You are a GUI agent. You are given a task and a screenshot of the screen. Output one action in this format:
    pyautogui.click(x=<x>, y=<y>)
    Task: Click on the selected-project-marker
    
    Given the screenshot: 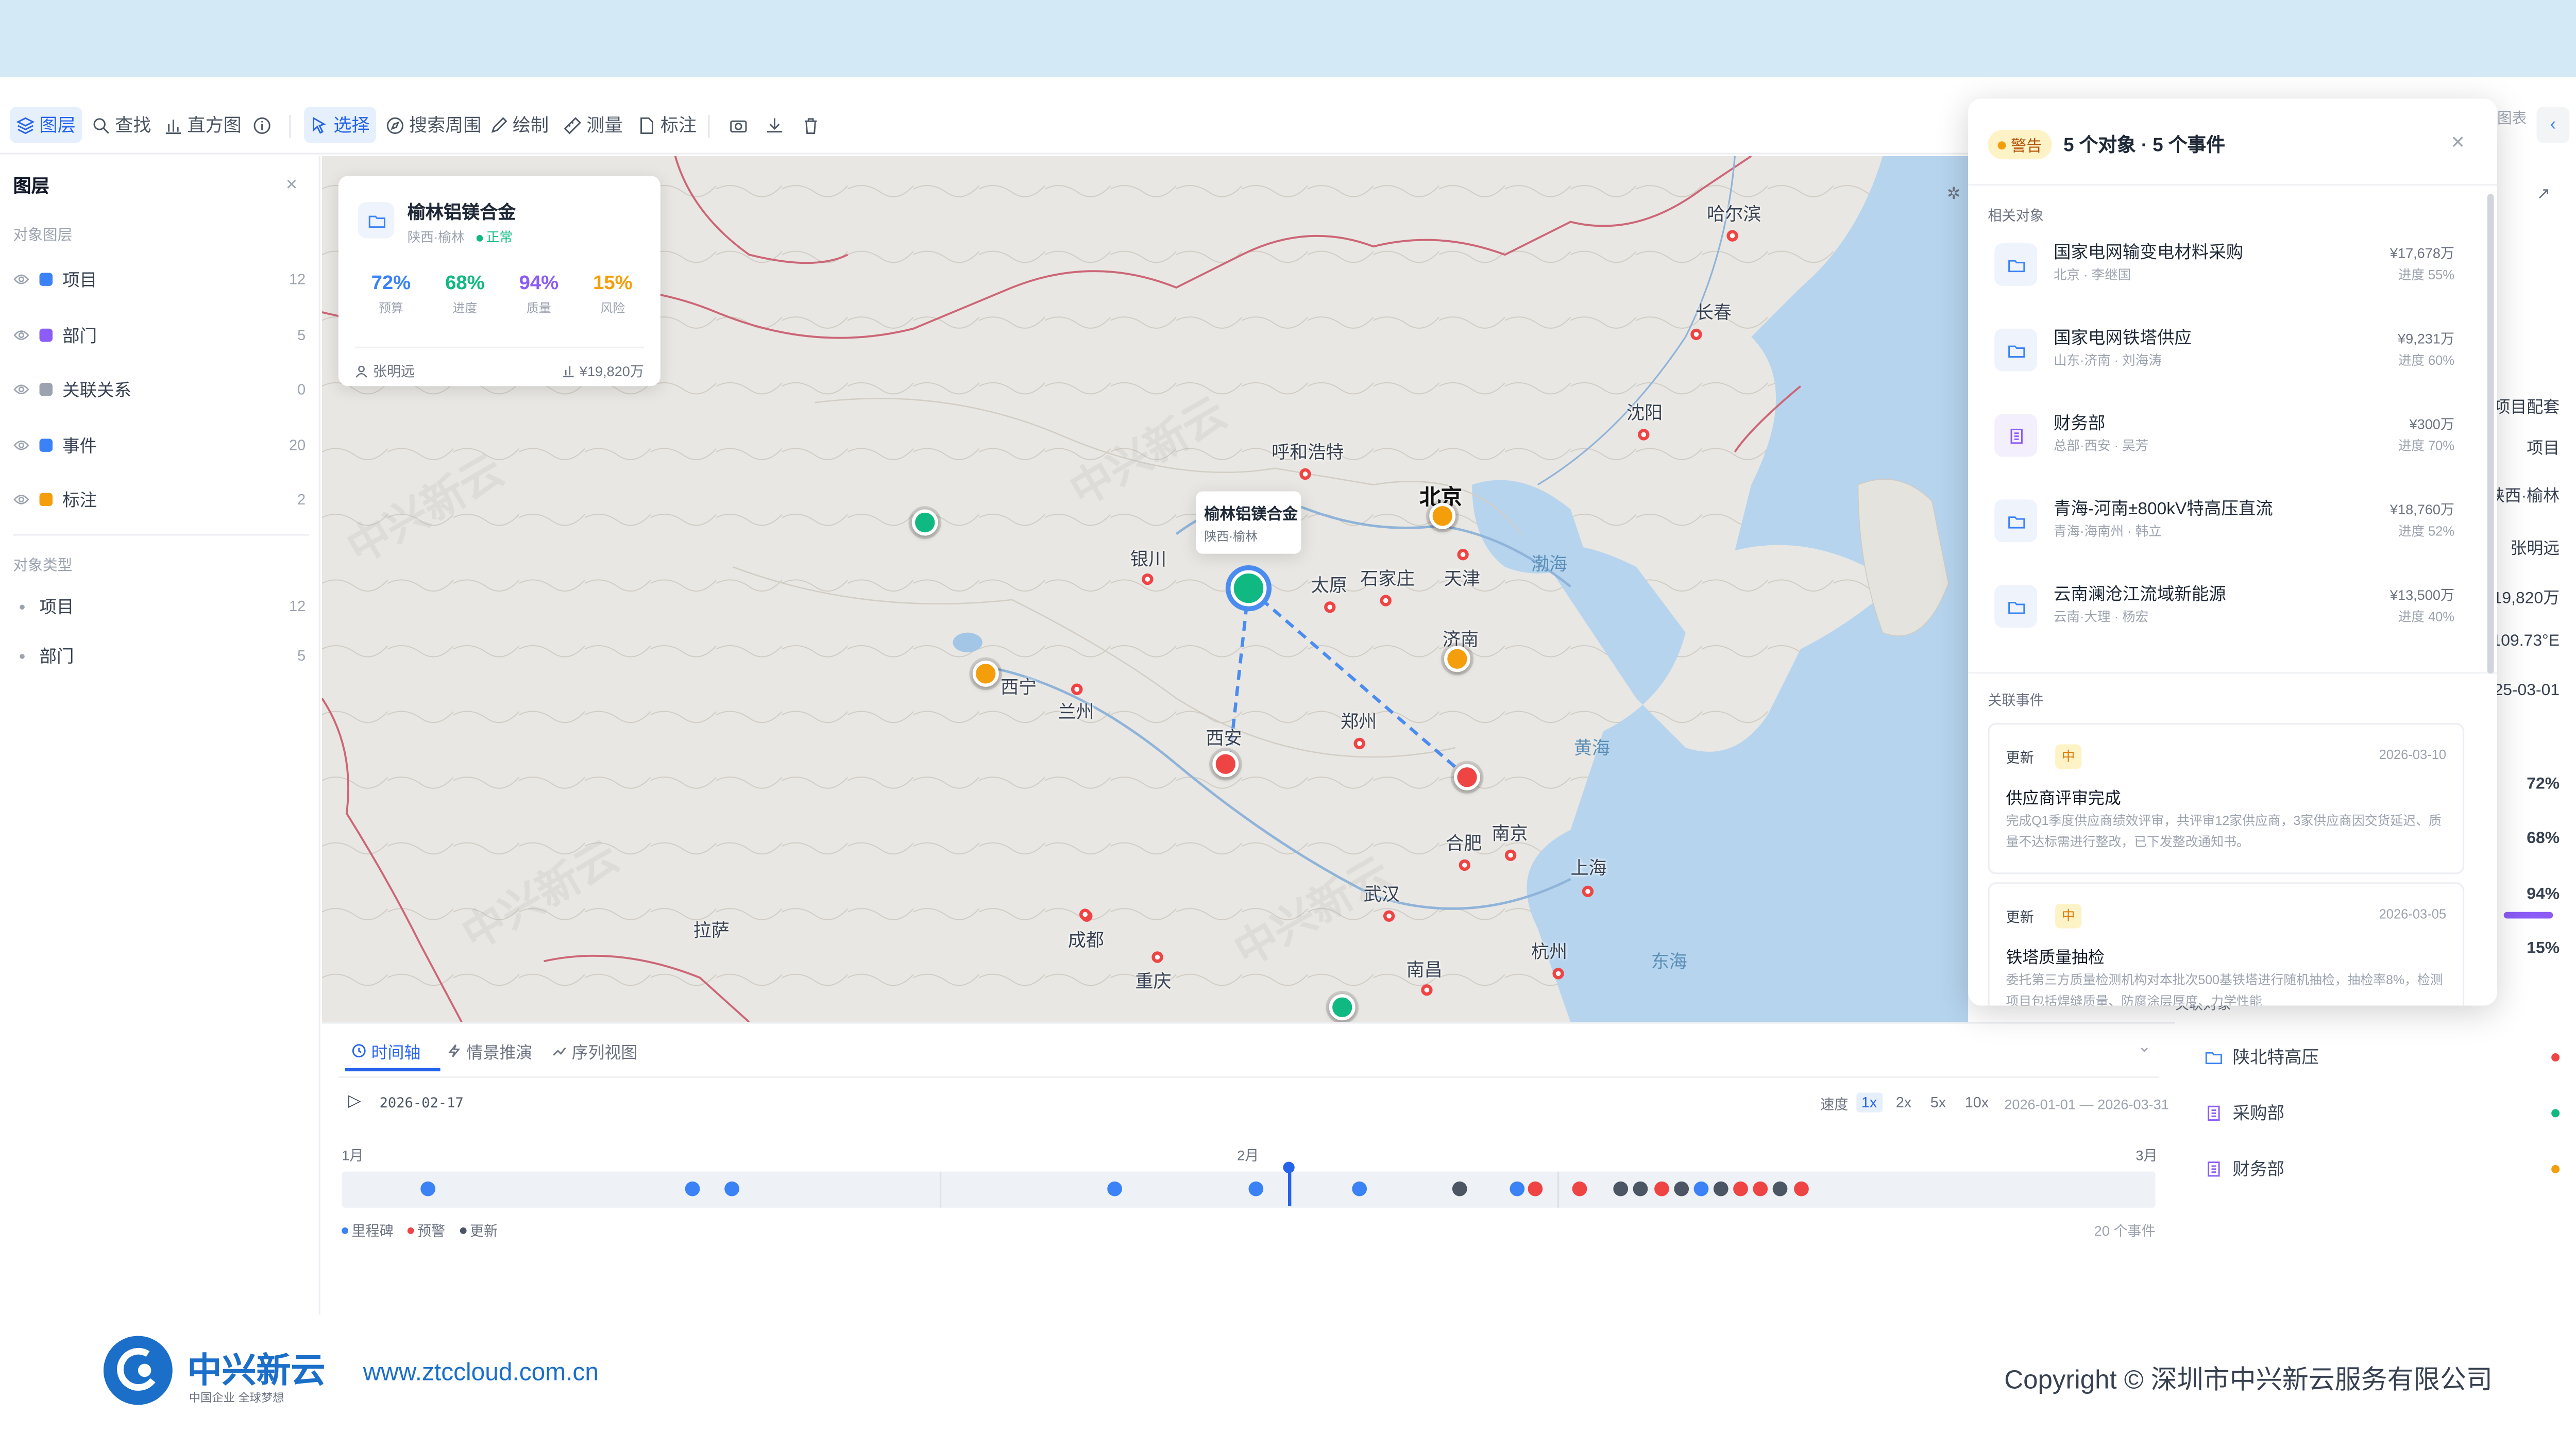 What is the action you would take?
    pyautogui.click(x=1248, y=588)
    